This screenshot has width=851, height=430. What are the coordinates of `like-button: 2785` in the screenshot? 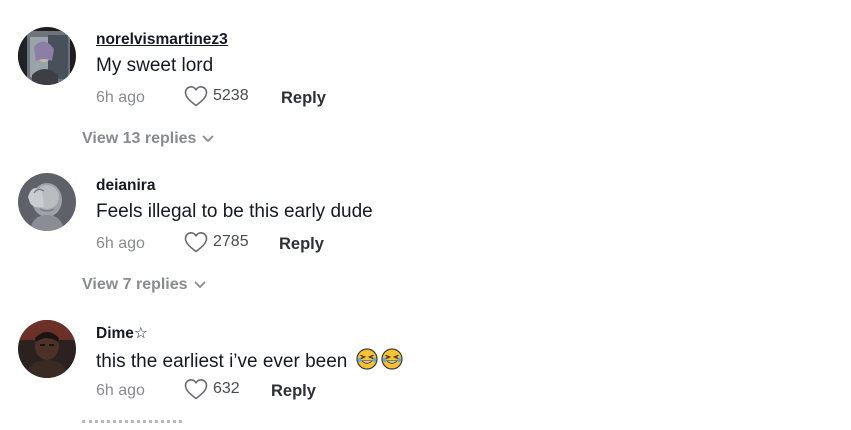 It's located at (216, 242).